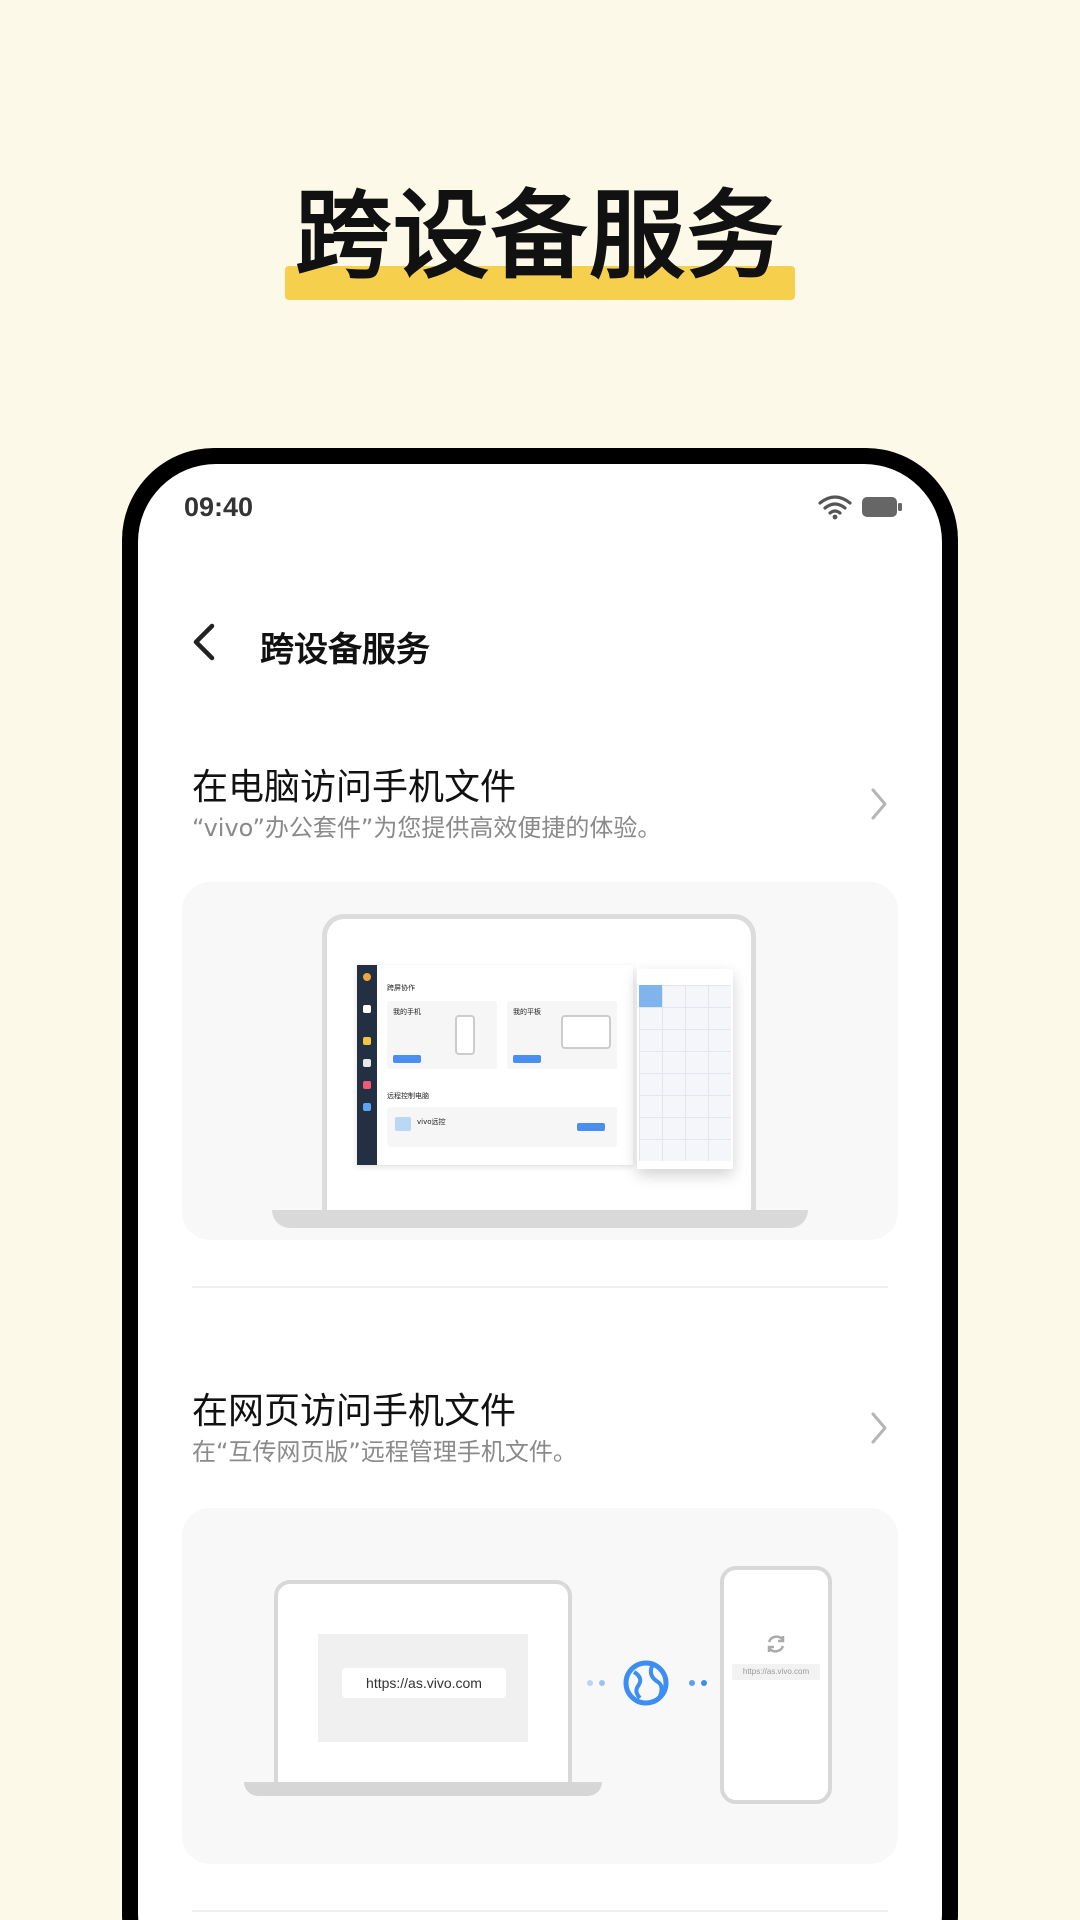 This screenshot has height=1920, width=1080. What do you see at coordinates (776, 1644) in the screenshot?
I see `sync-icon` at bounding box center [776, 1644].